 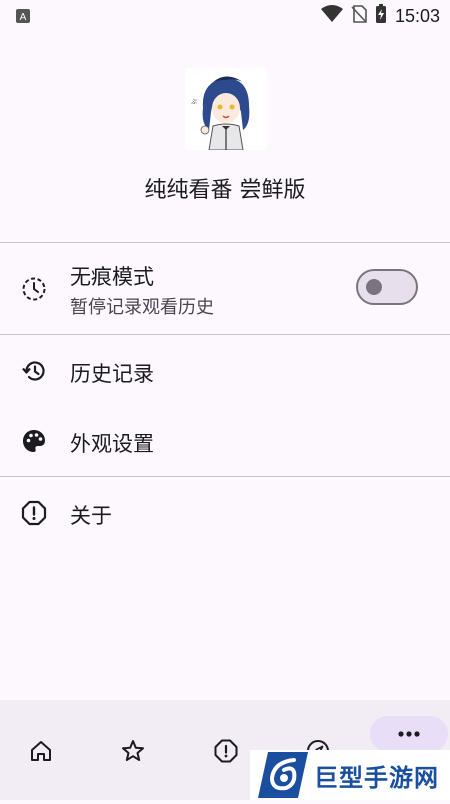 What do you see at coordinates (41, 751) in the screenshot?
I see `home-icon` at bounding box center [41, 751].